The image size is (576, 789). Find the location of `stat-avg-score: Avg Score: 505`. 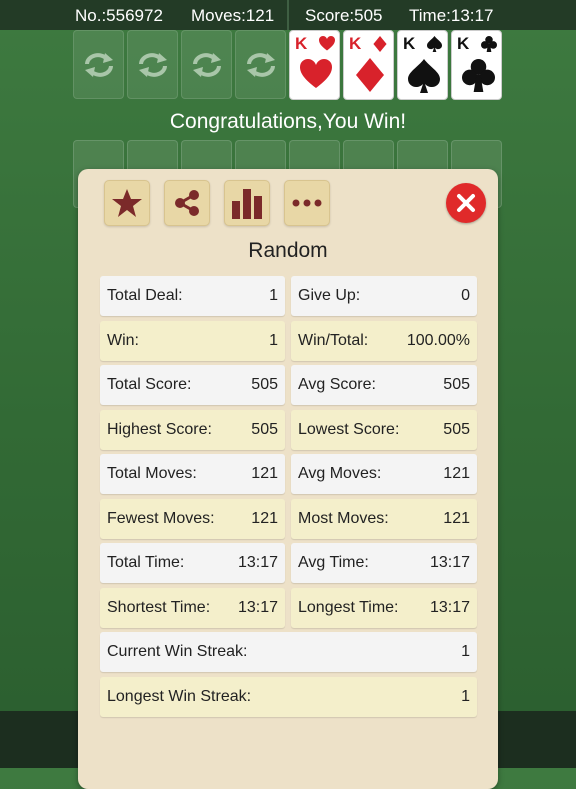

stat-avg-score: Avg Score: 505 is located at coordinates (384, 385).